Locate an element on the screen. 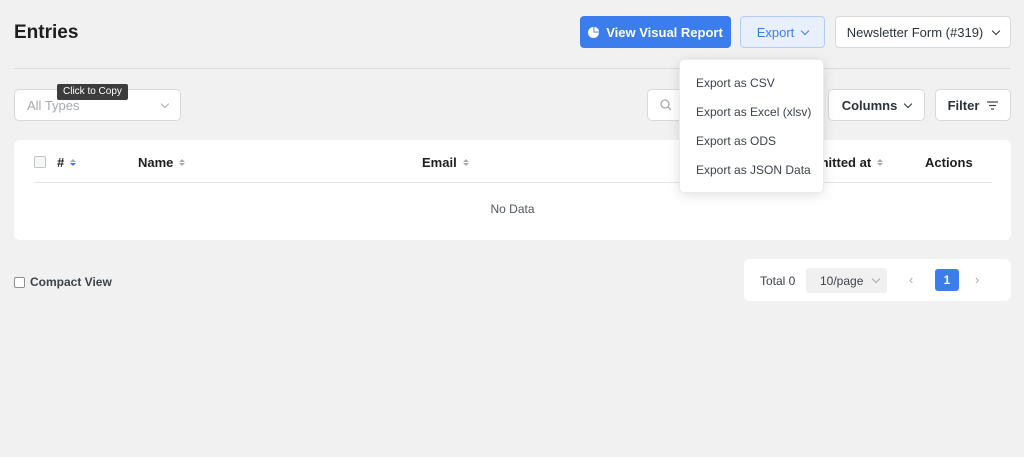 This screenshot has width=1024, height=457. form-selector-label: Newsletter Form (#319) is located at coordinates (915, 32).